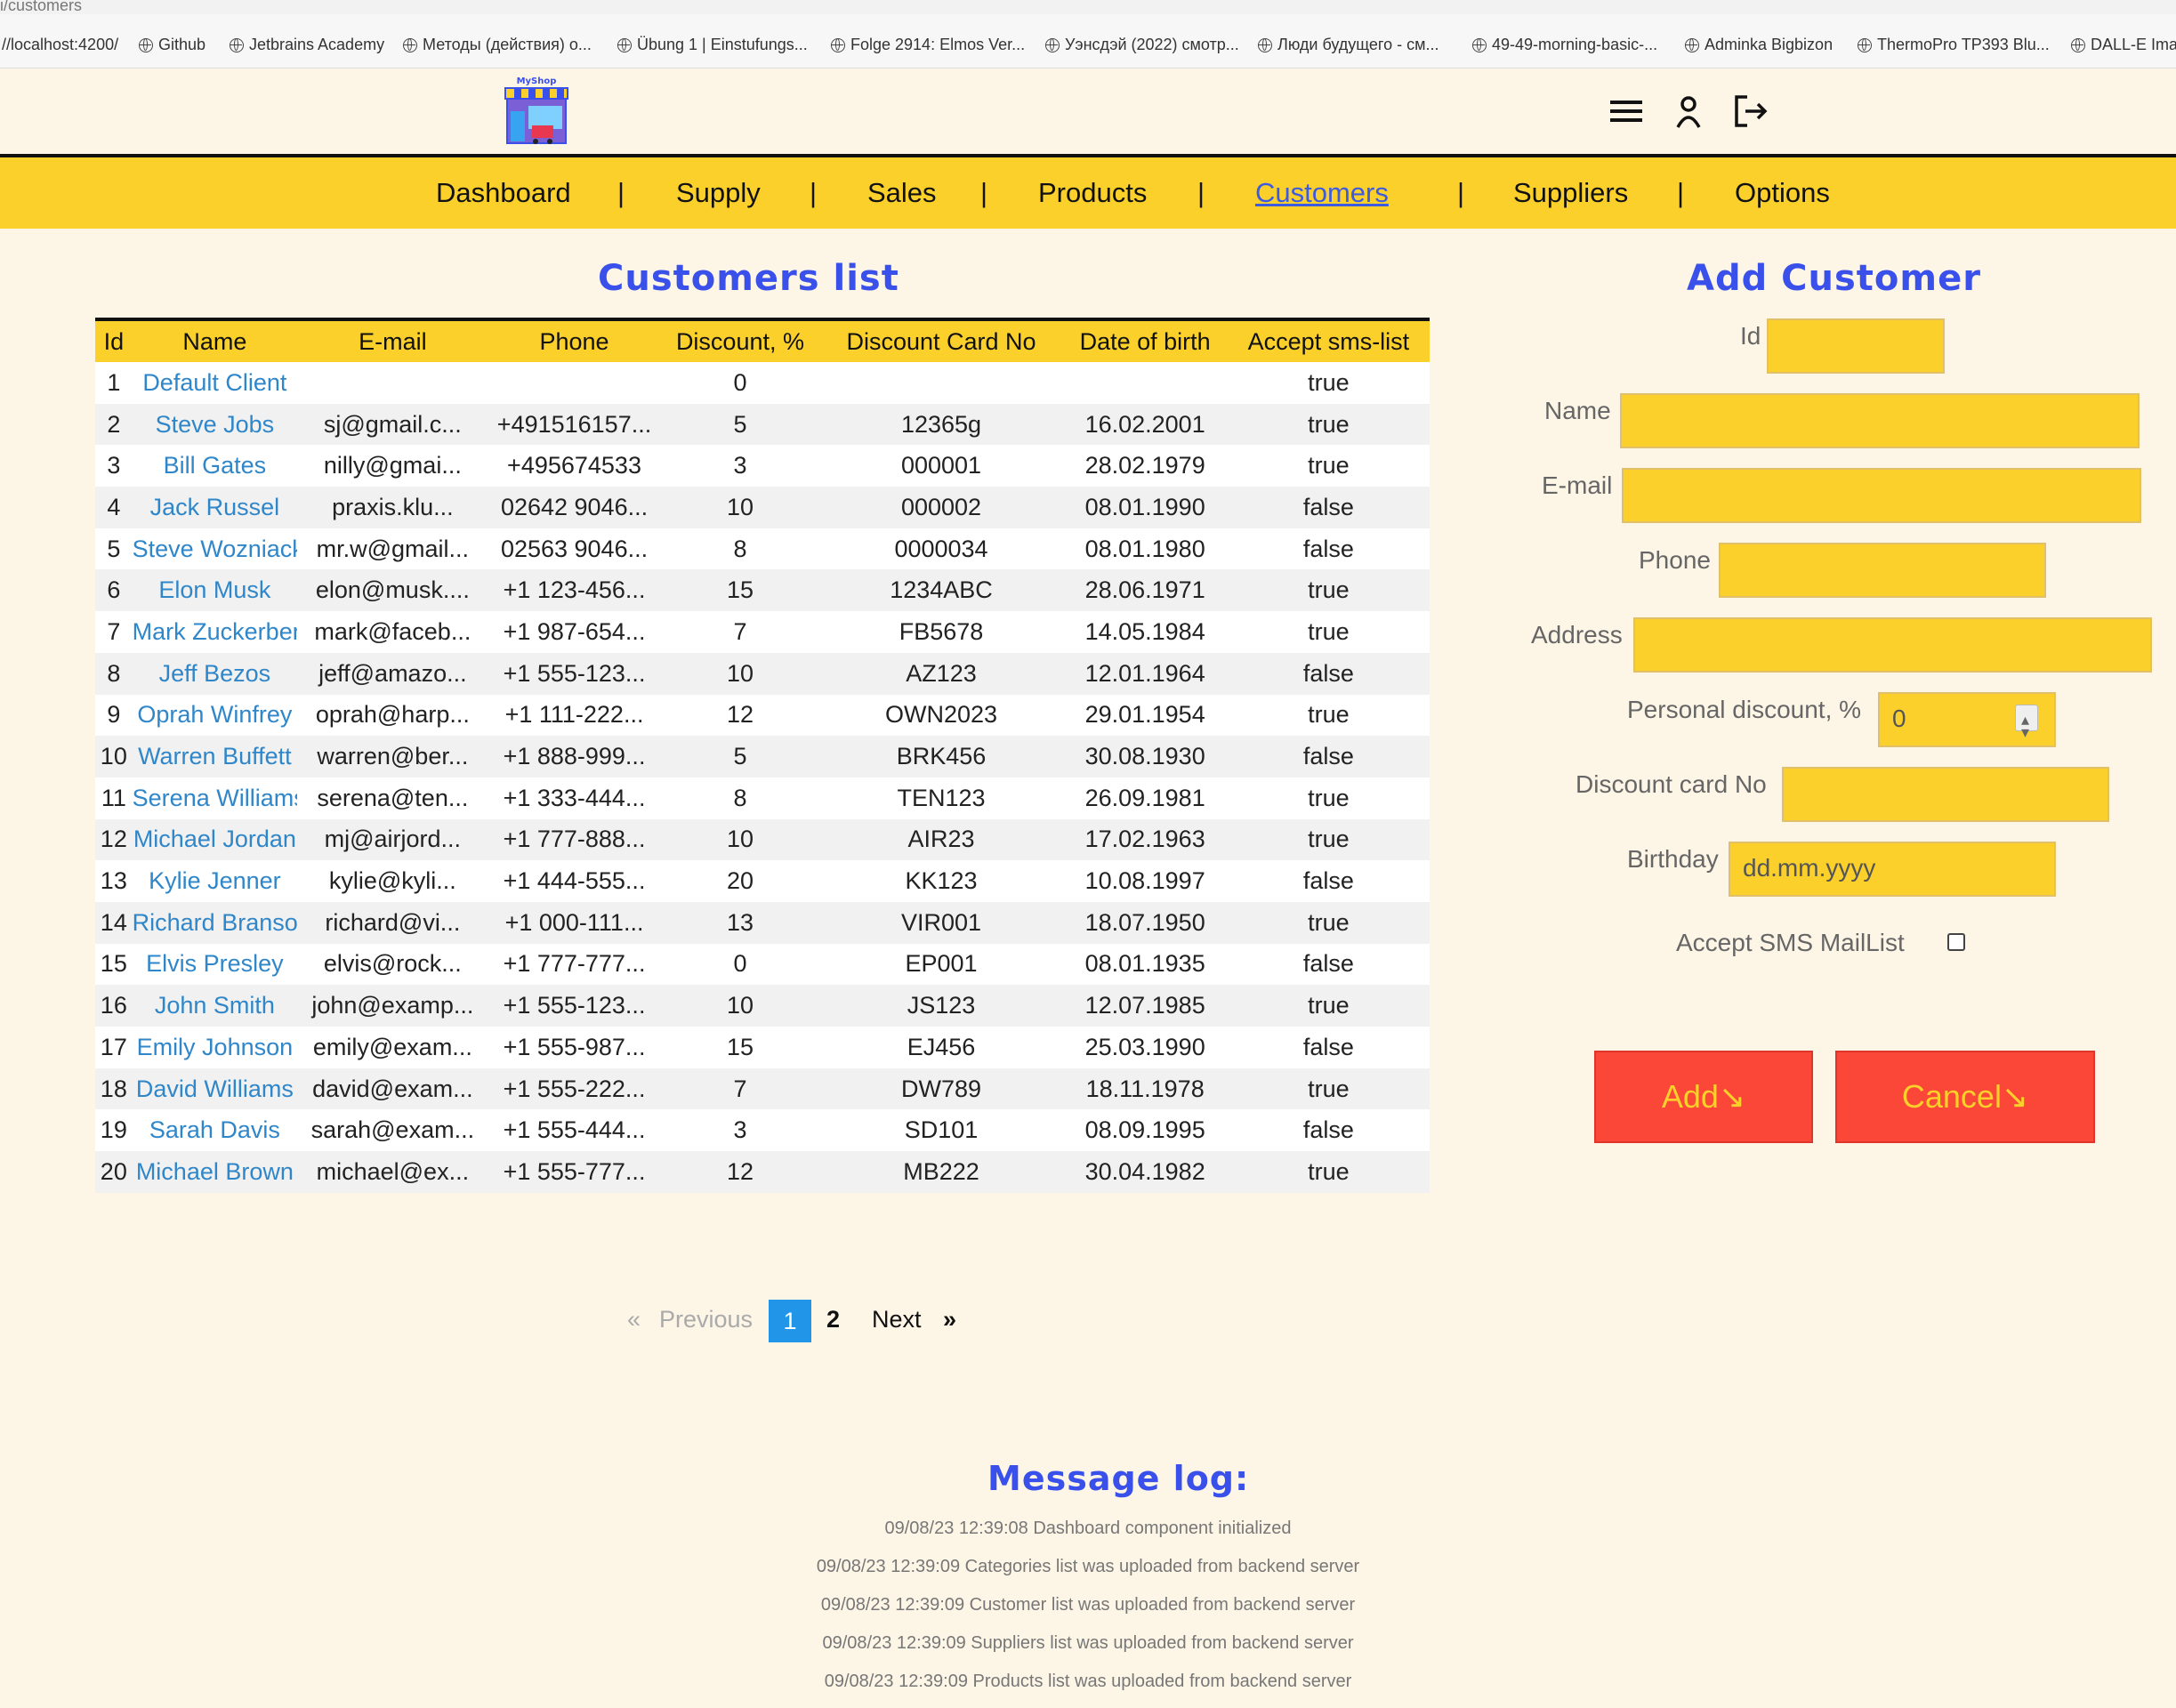 The height and width of the screenshot is (1708, 2176). Describe the element at coordinates (790, 1321) in the screenshot. I see `page-1-button: 1` at that location.